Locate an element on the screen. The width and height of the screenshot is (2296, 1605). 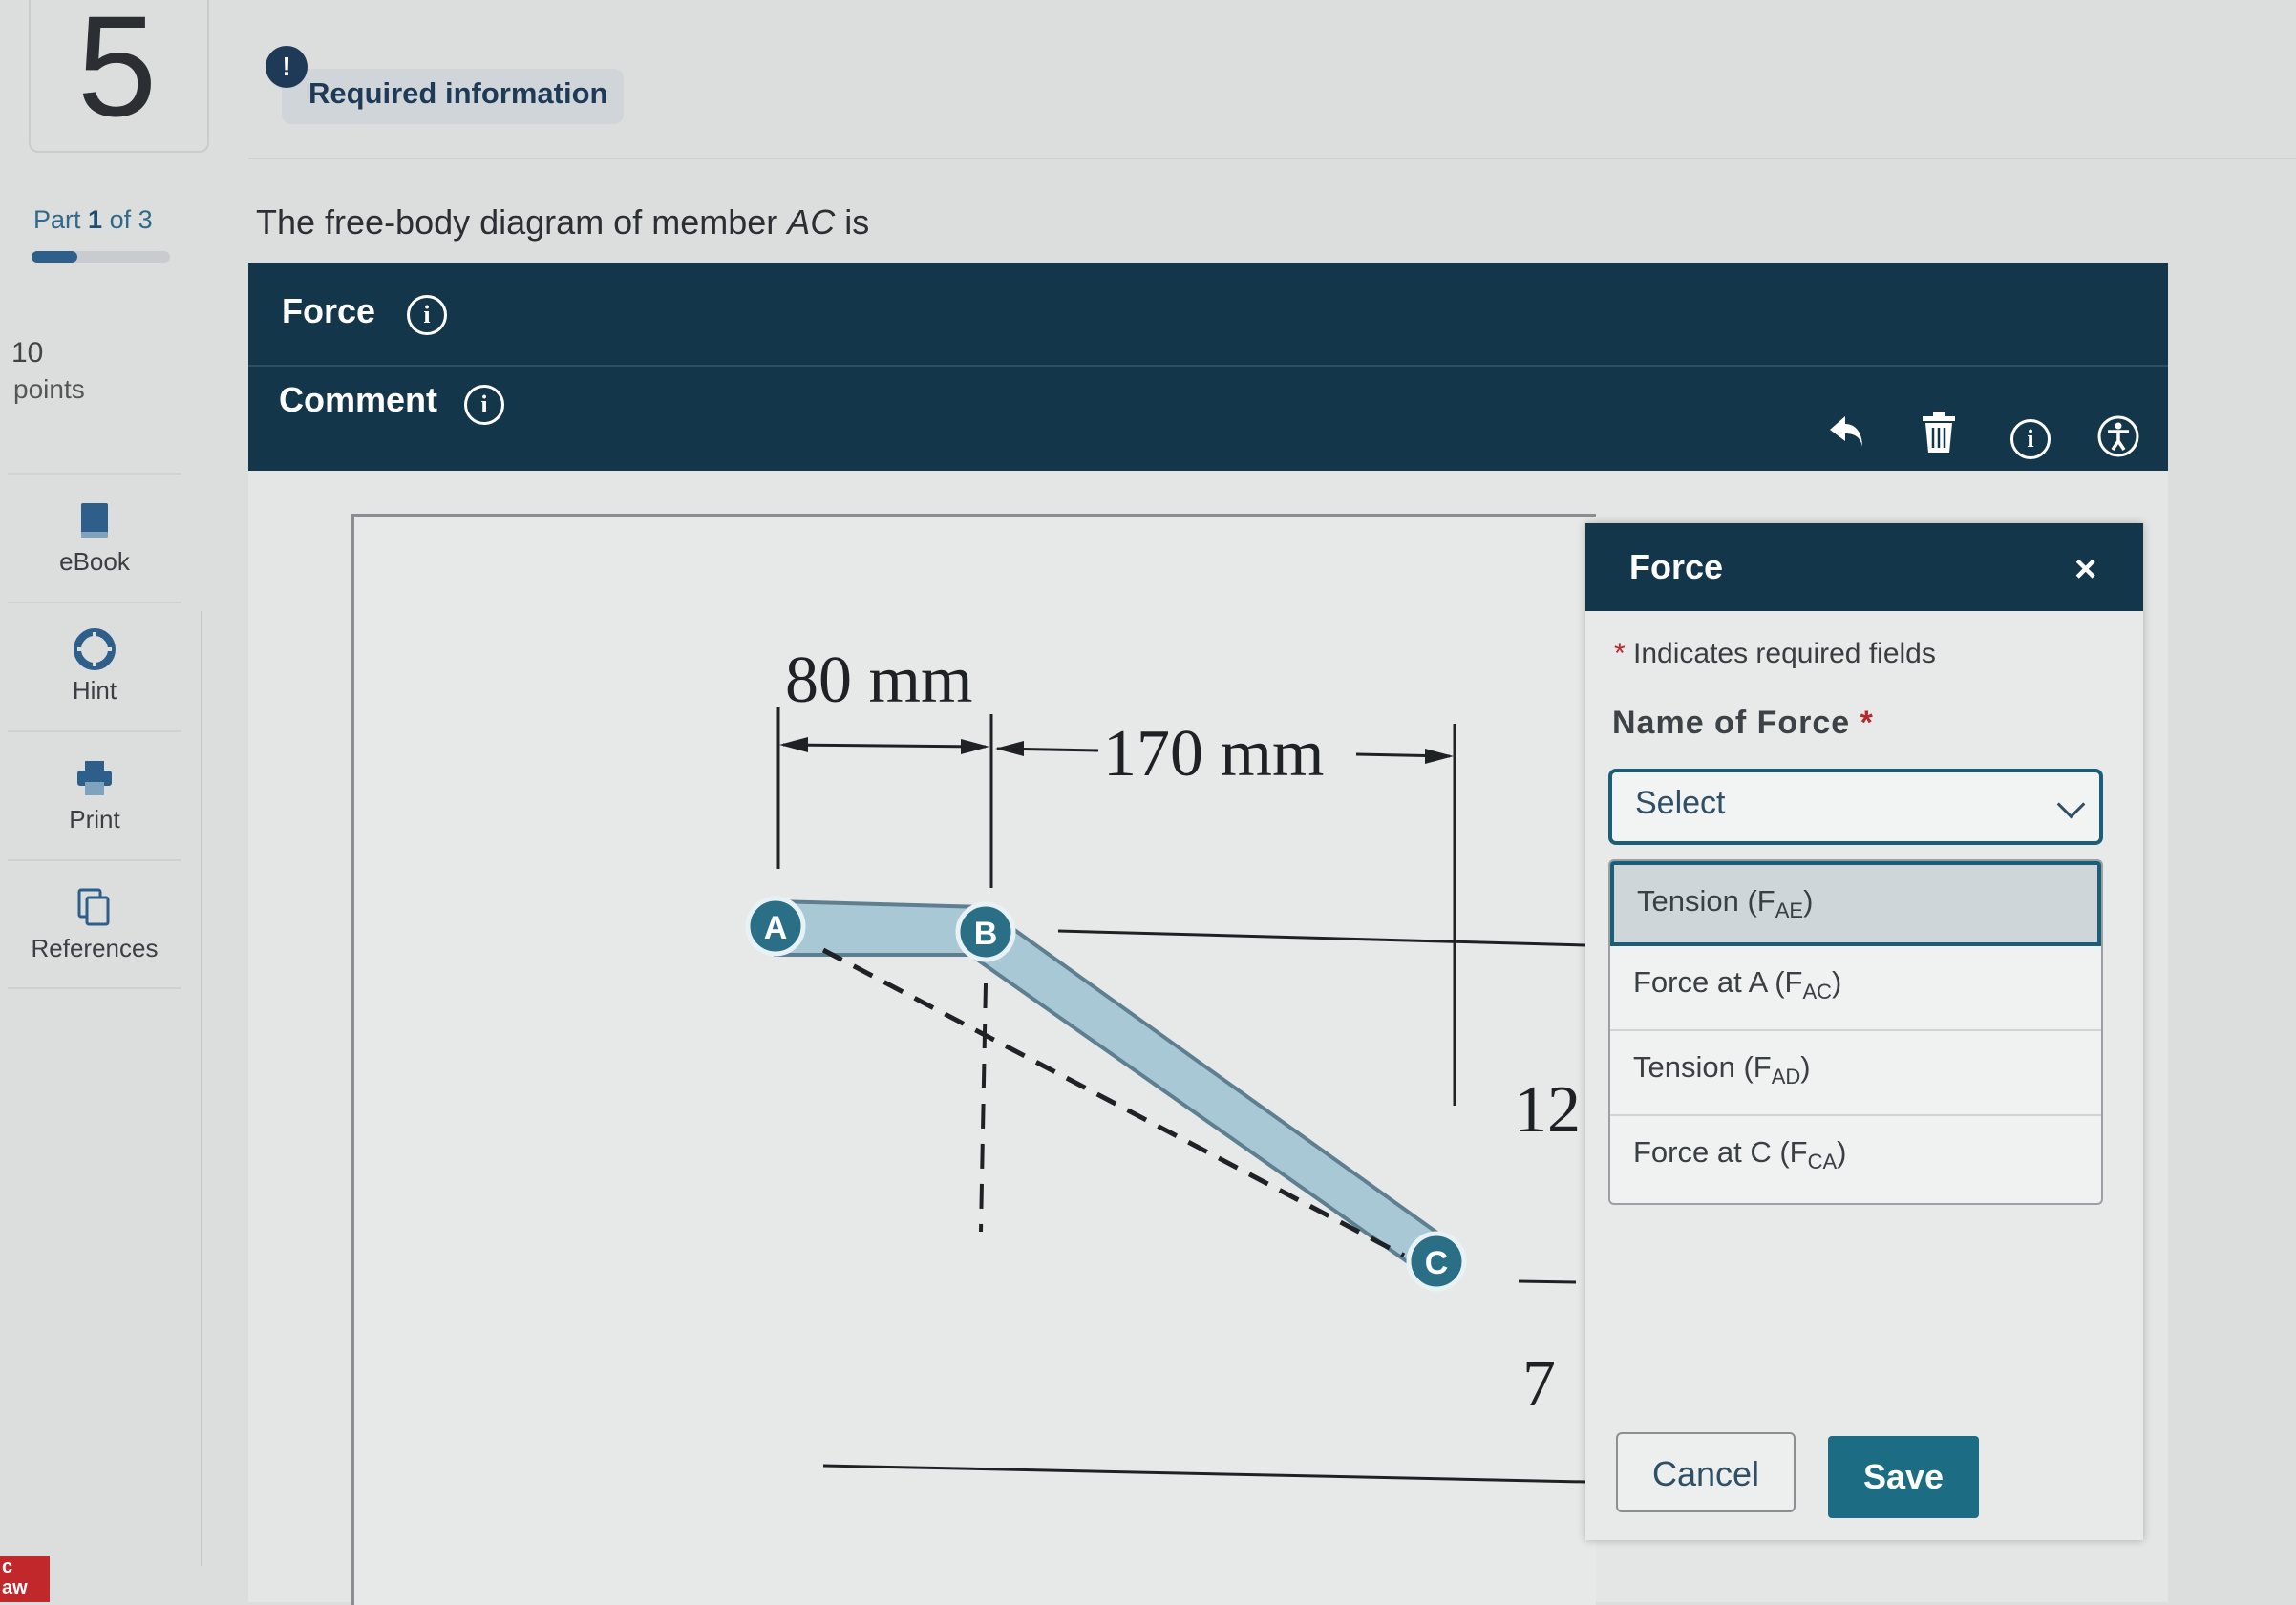
corner-tab-line2: aw is located at coordinates (15, 1588).